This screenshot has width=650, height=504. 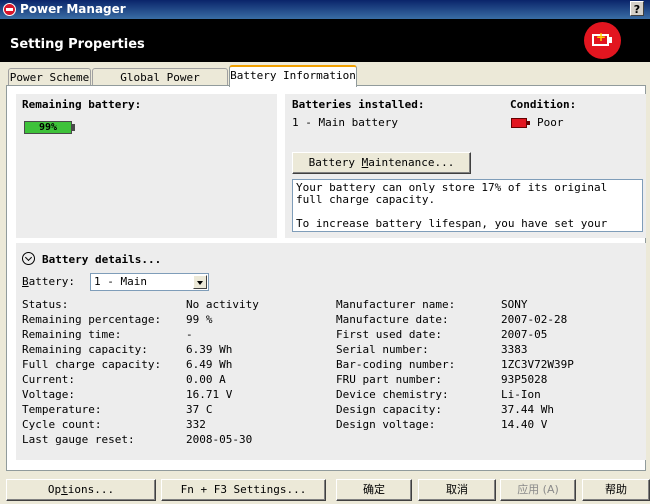 I want to click on help-button: 帮助, so click(x=616, y=490).